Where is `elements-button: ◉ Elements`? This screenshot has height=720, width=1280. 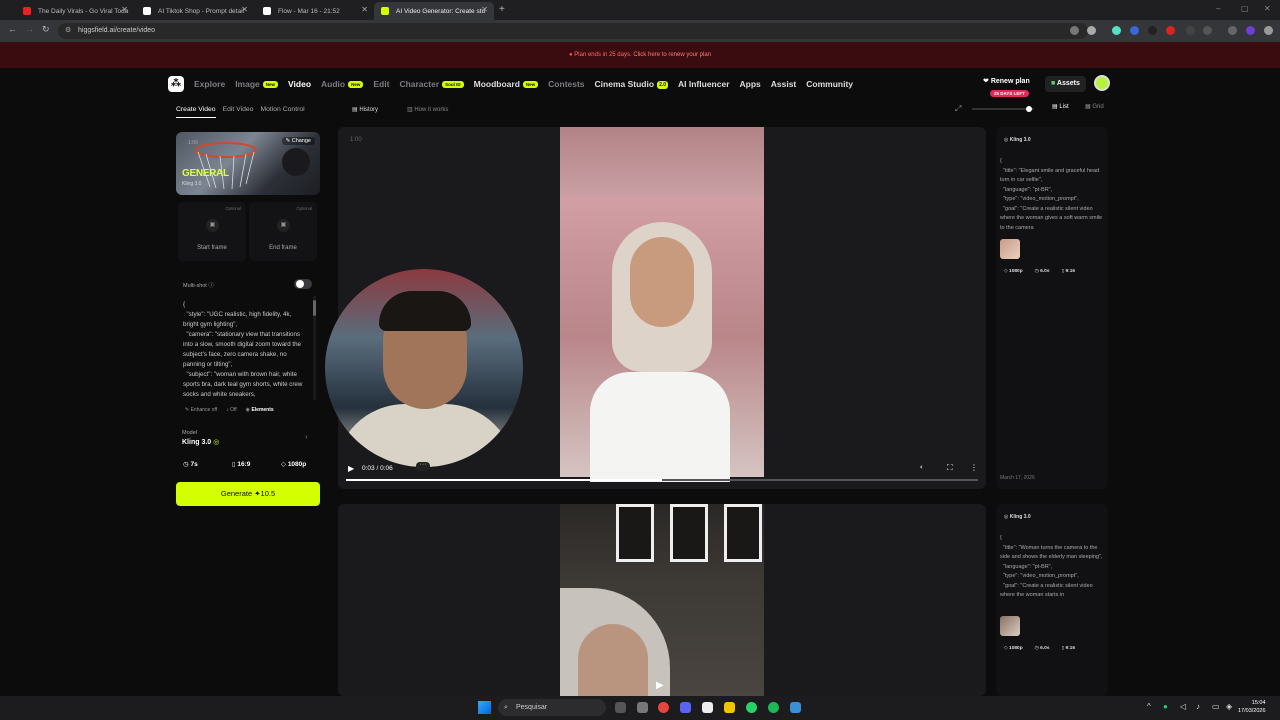
elements-button: ◉ Elements is located at coordinates (260, 410).